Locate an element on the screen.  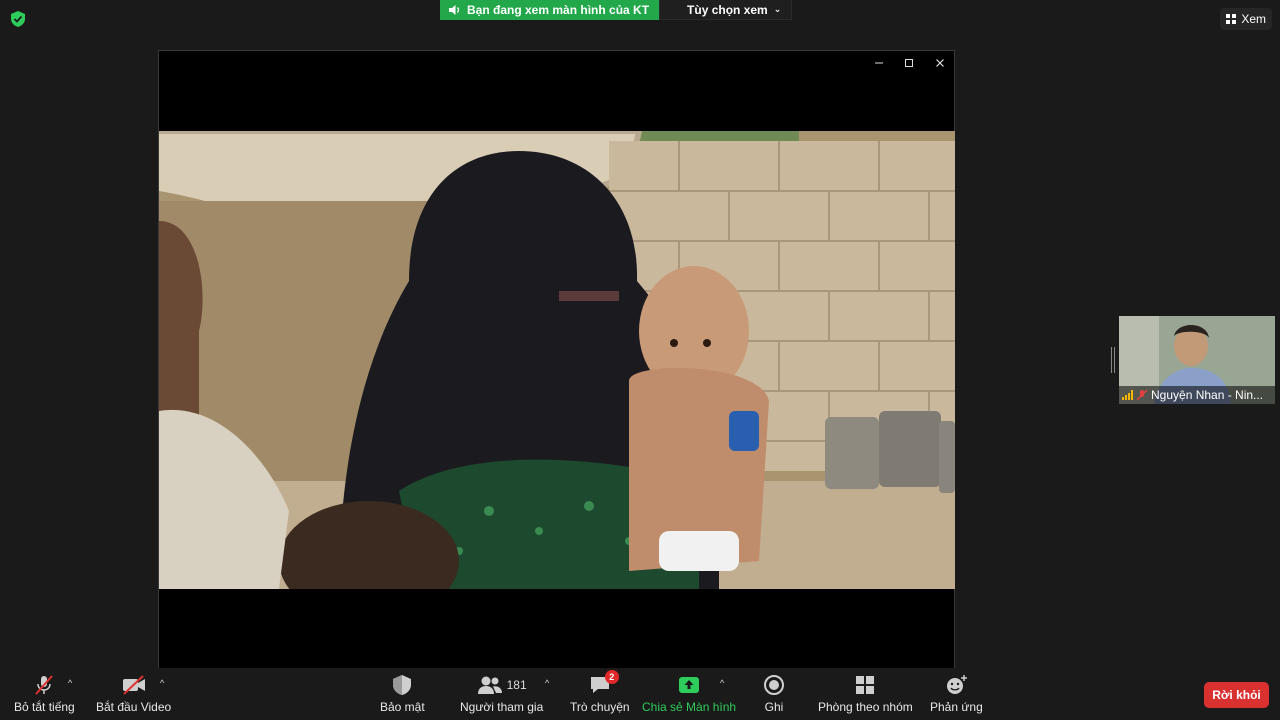
unmute-button: Bỏ tắt tiếng is located at coordinates (44, 693).